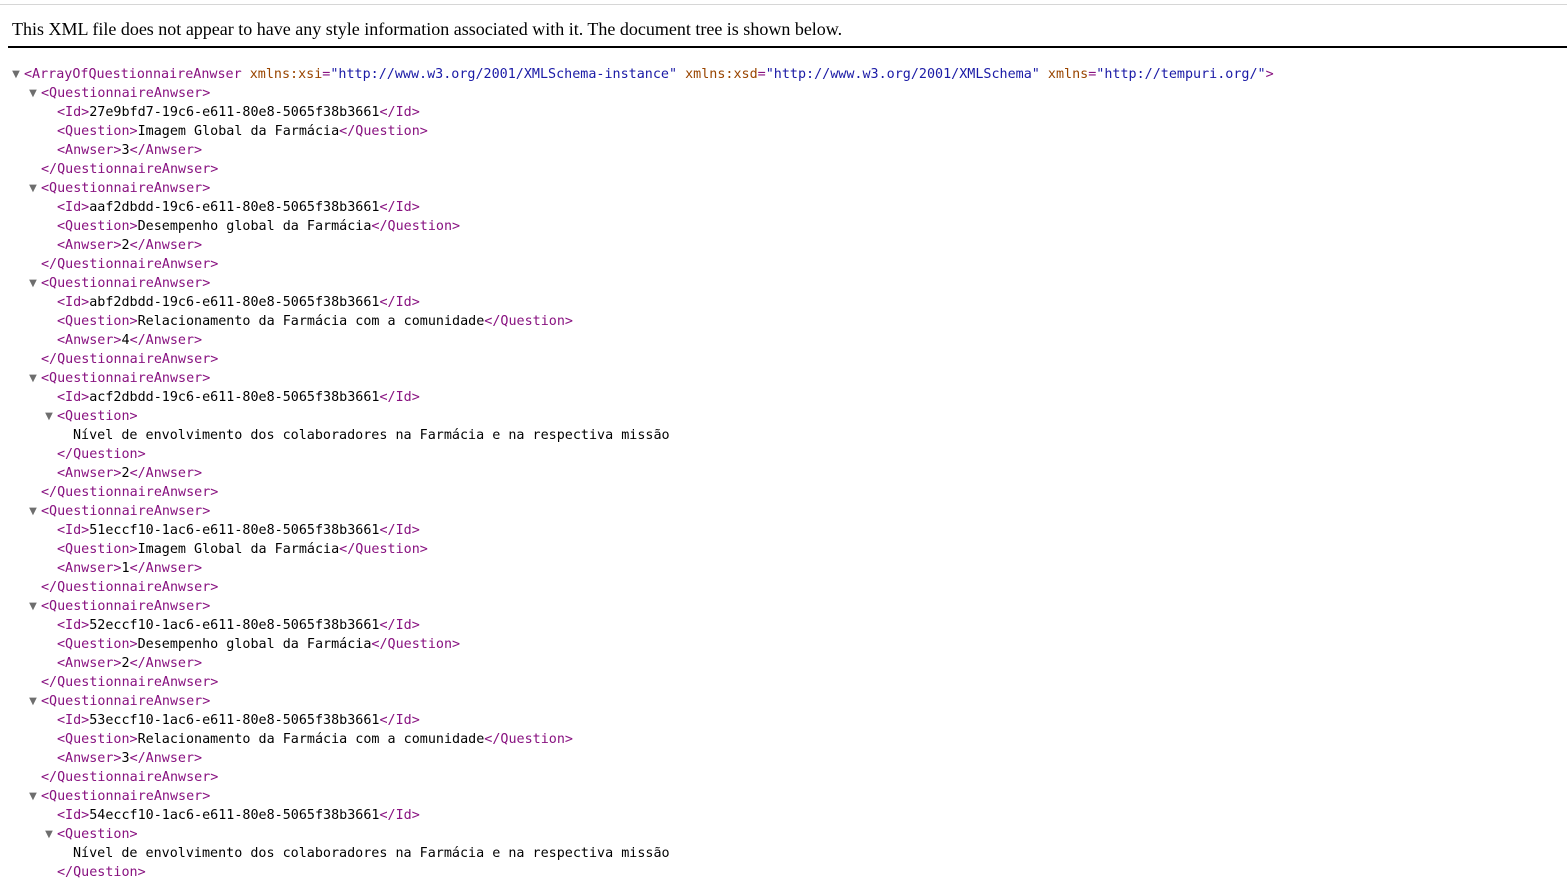 This screenshot has height=882, width=1567. What do you see at coordinates (234, 530) in the screenshot?
I see `id-value: 51eccf10-1ac6-e611-80e8-5065f38b3661` at bounding box center [234, 530].